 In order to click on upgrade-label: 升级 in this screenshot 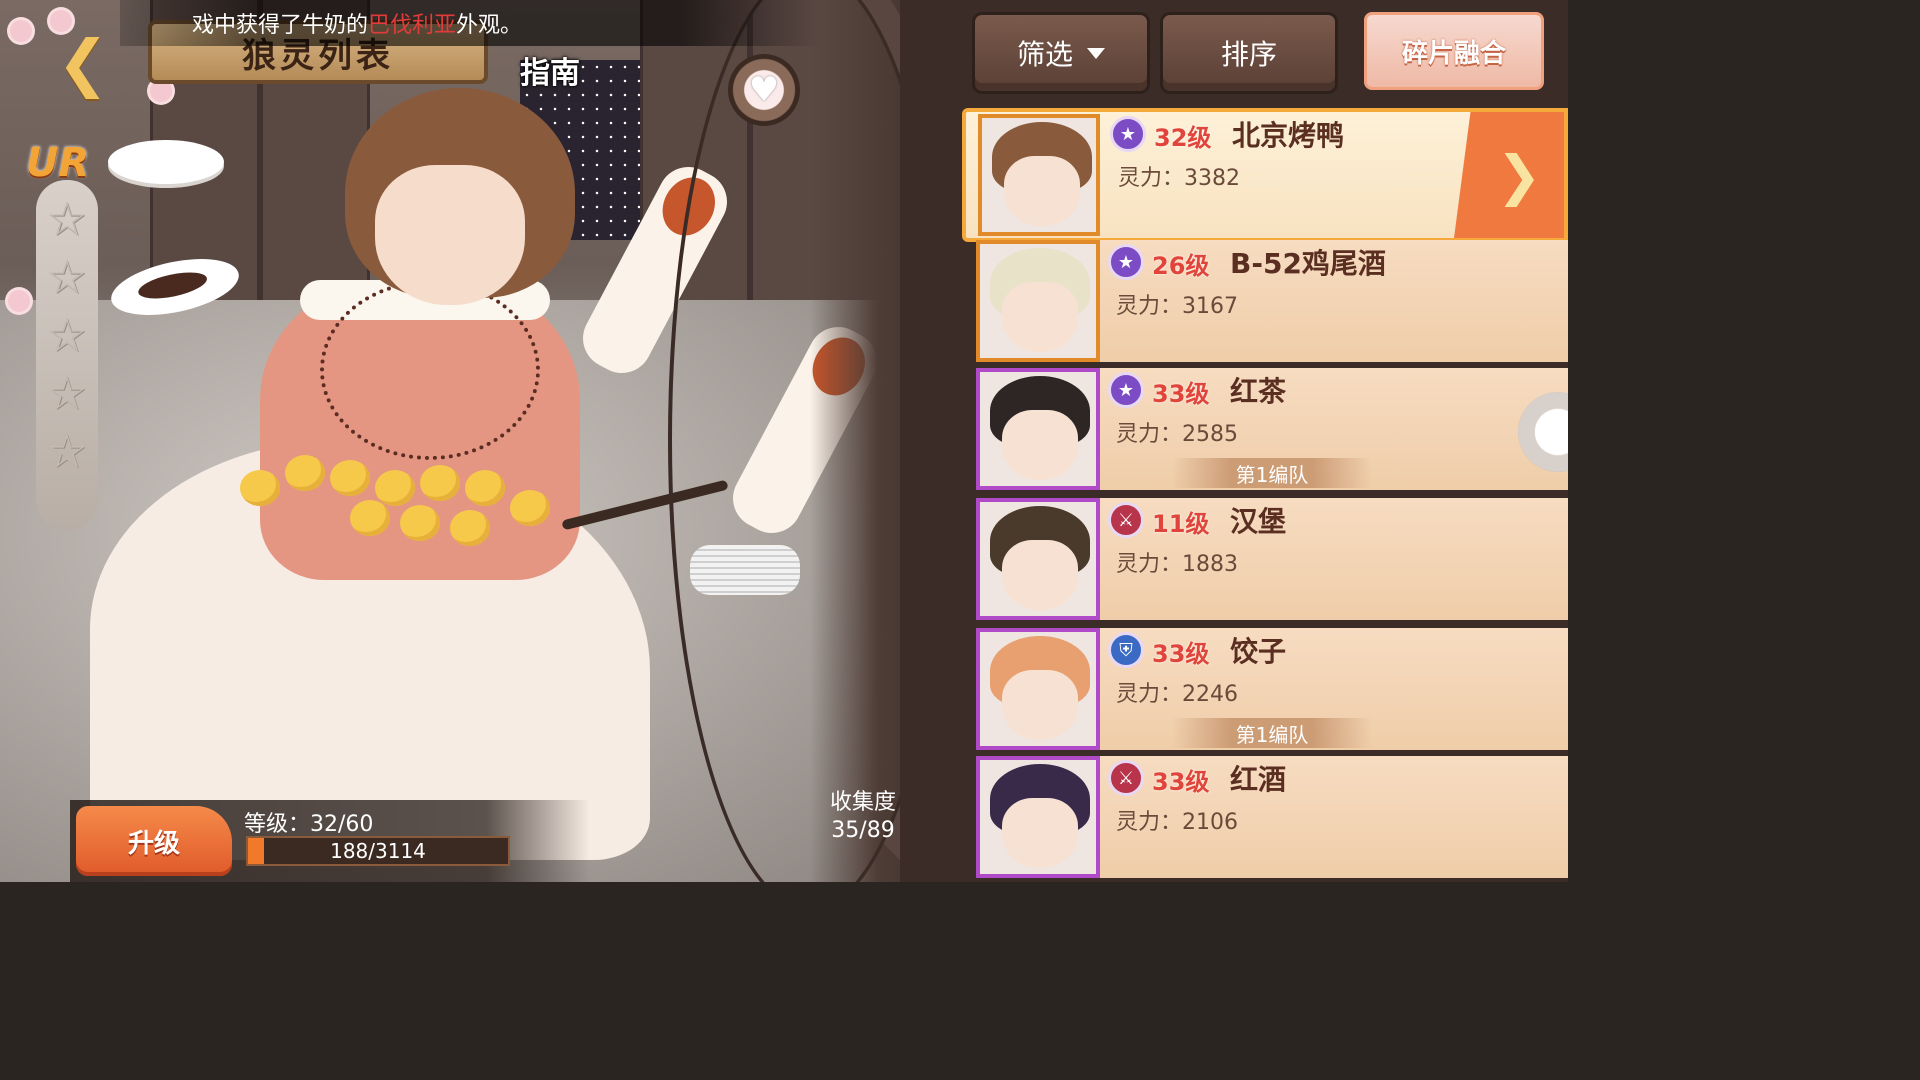, I will do `click(153, 843)`.